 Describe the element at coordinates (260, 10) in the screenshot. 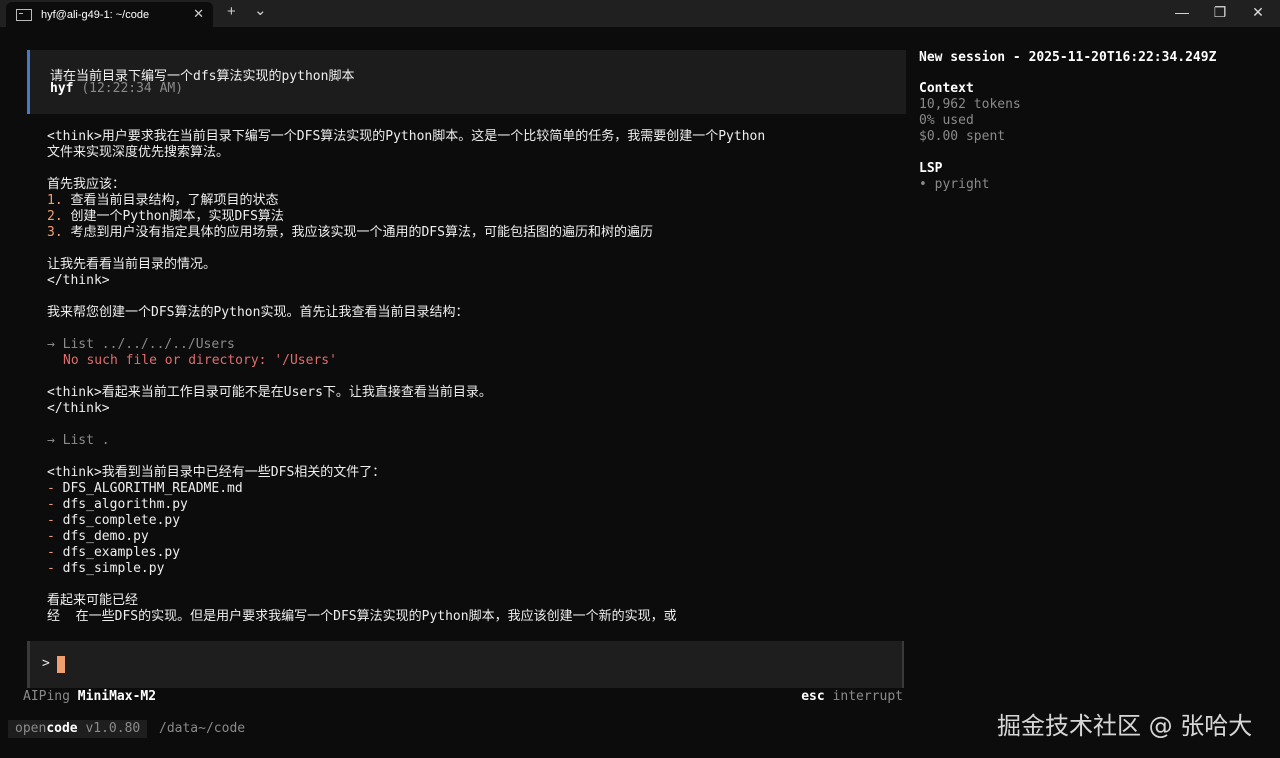

I see `tab-dropdown-icon: ⌄` at that location.